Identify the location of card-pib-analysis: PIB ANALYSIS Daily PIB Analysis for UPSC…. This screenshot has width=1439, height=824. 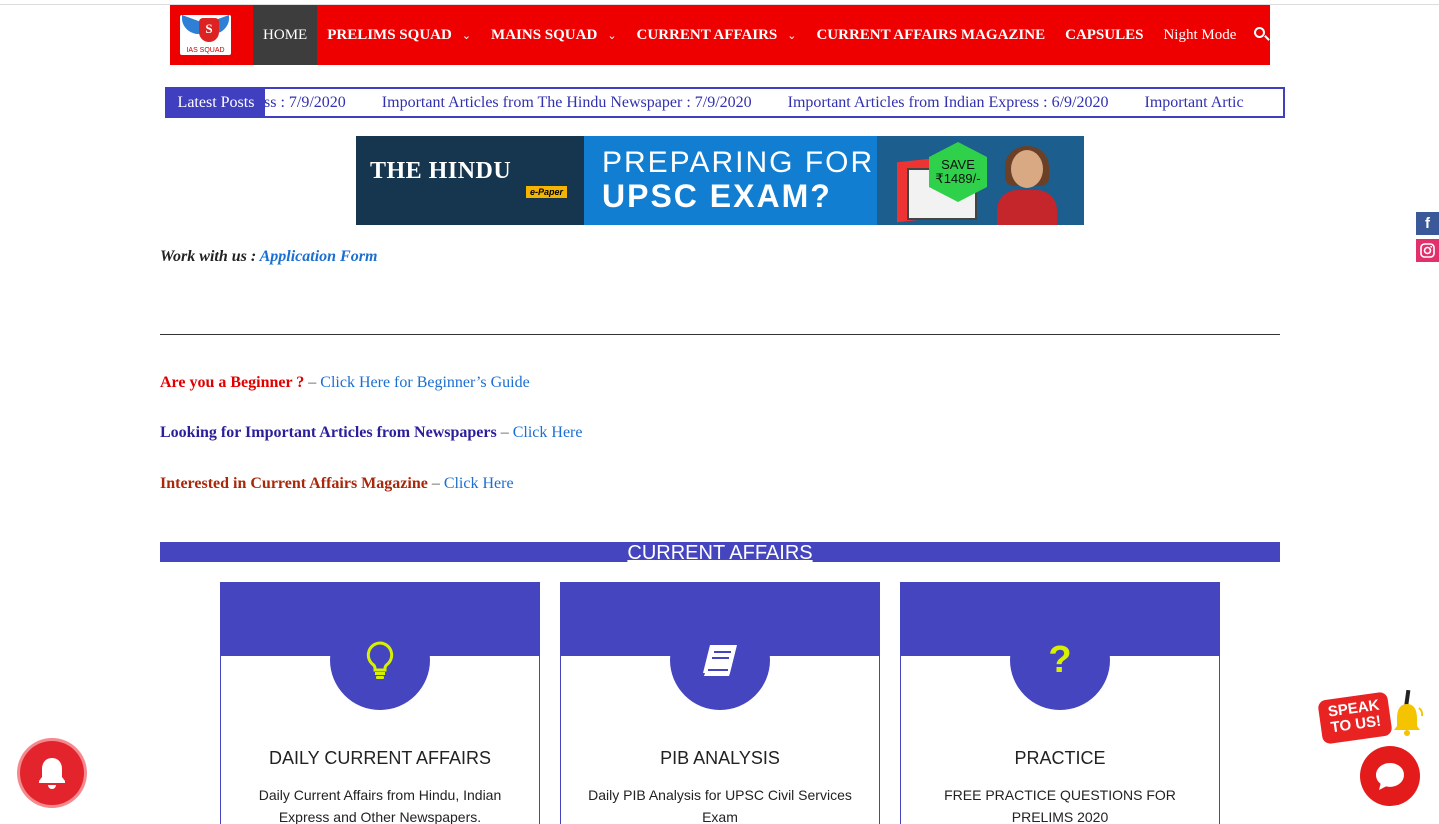
(720, 703).